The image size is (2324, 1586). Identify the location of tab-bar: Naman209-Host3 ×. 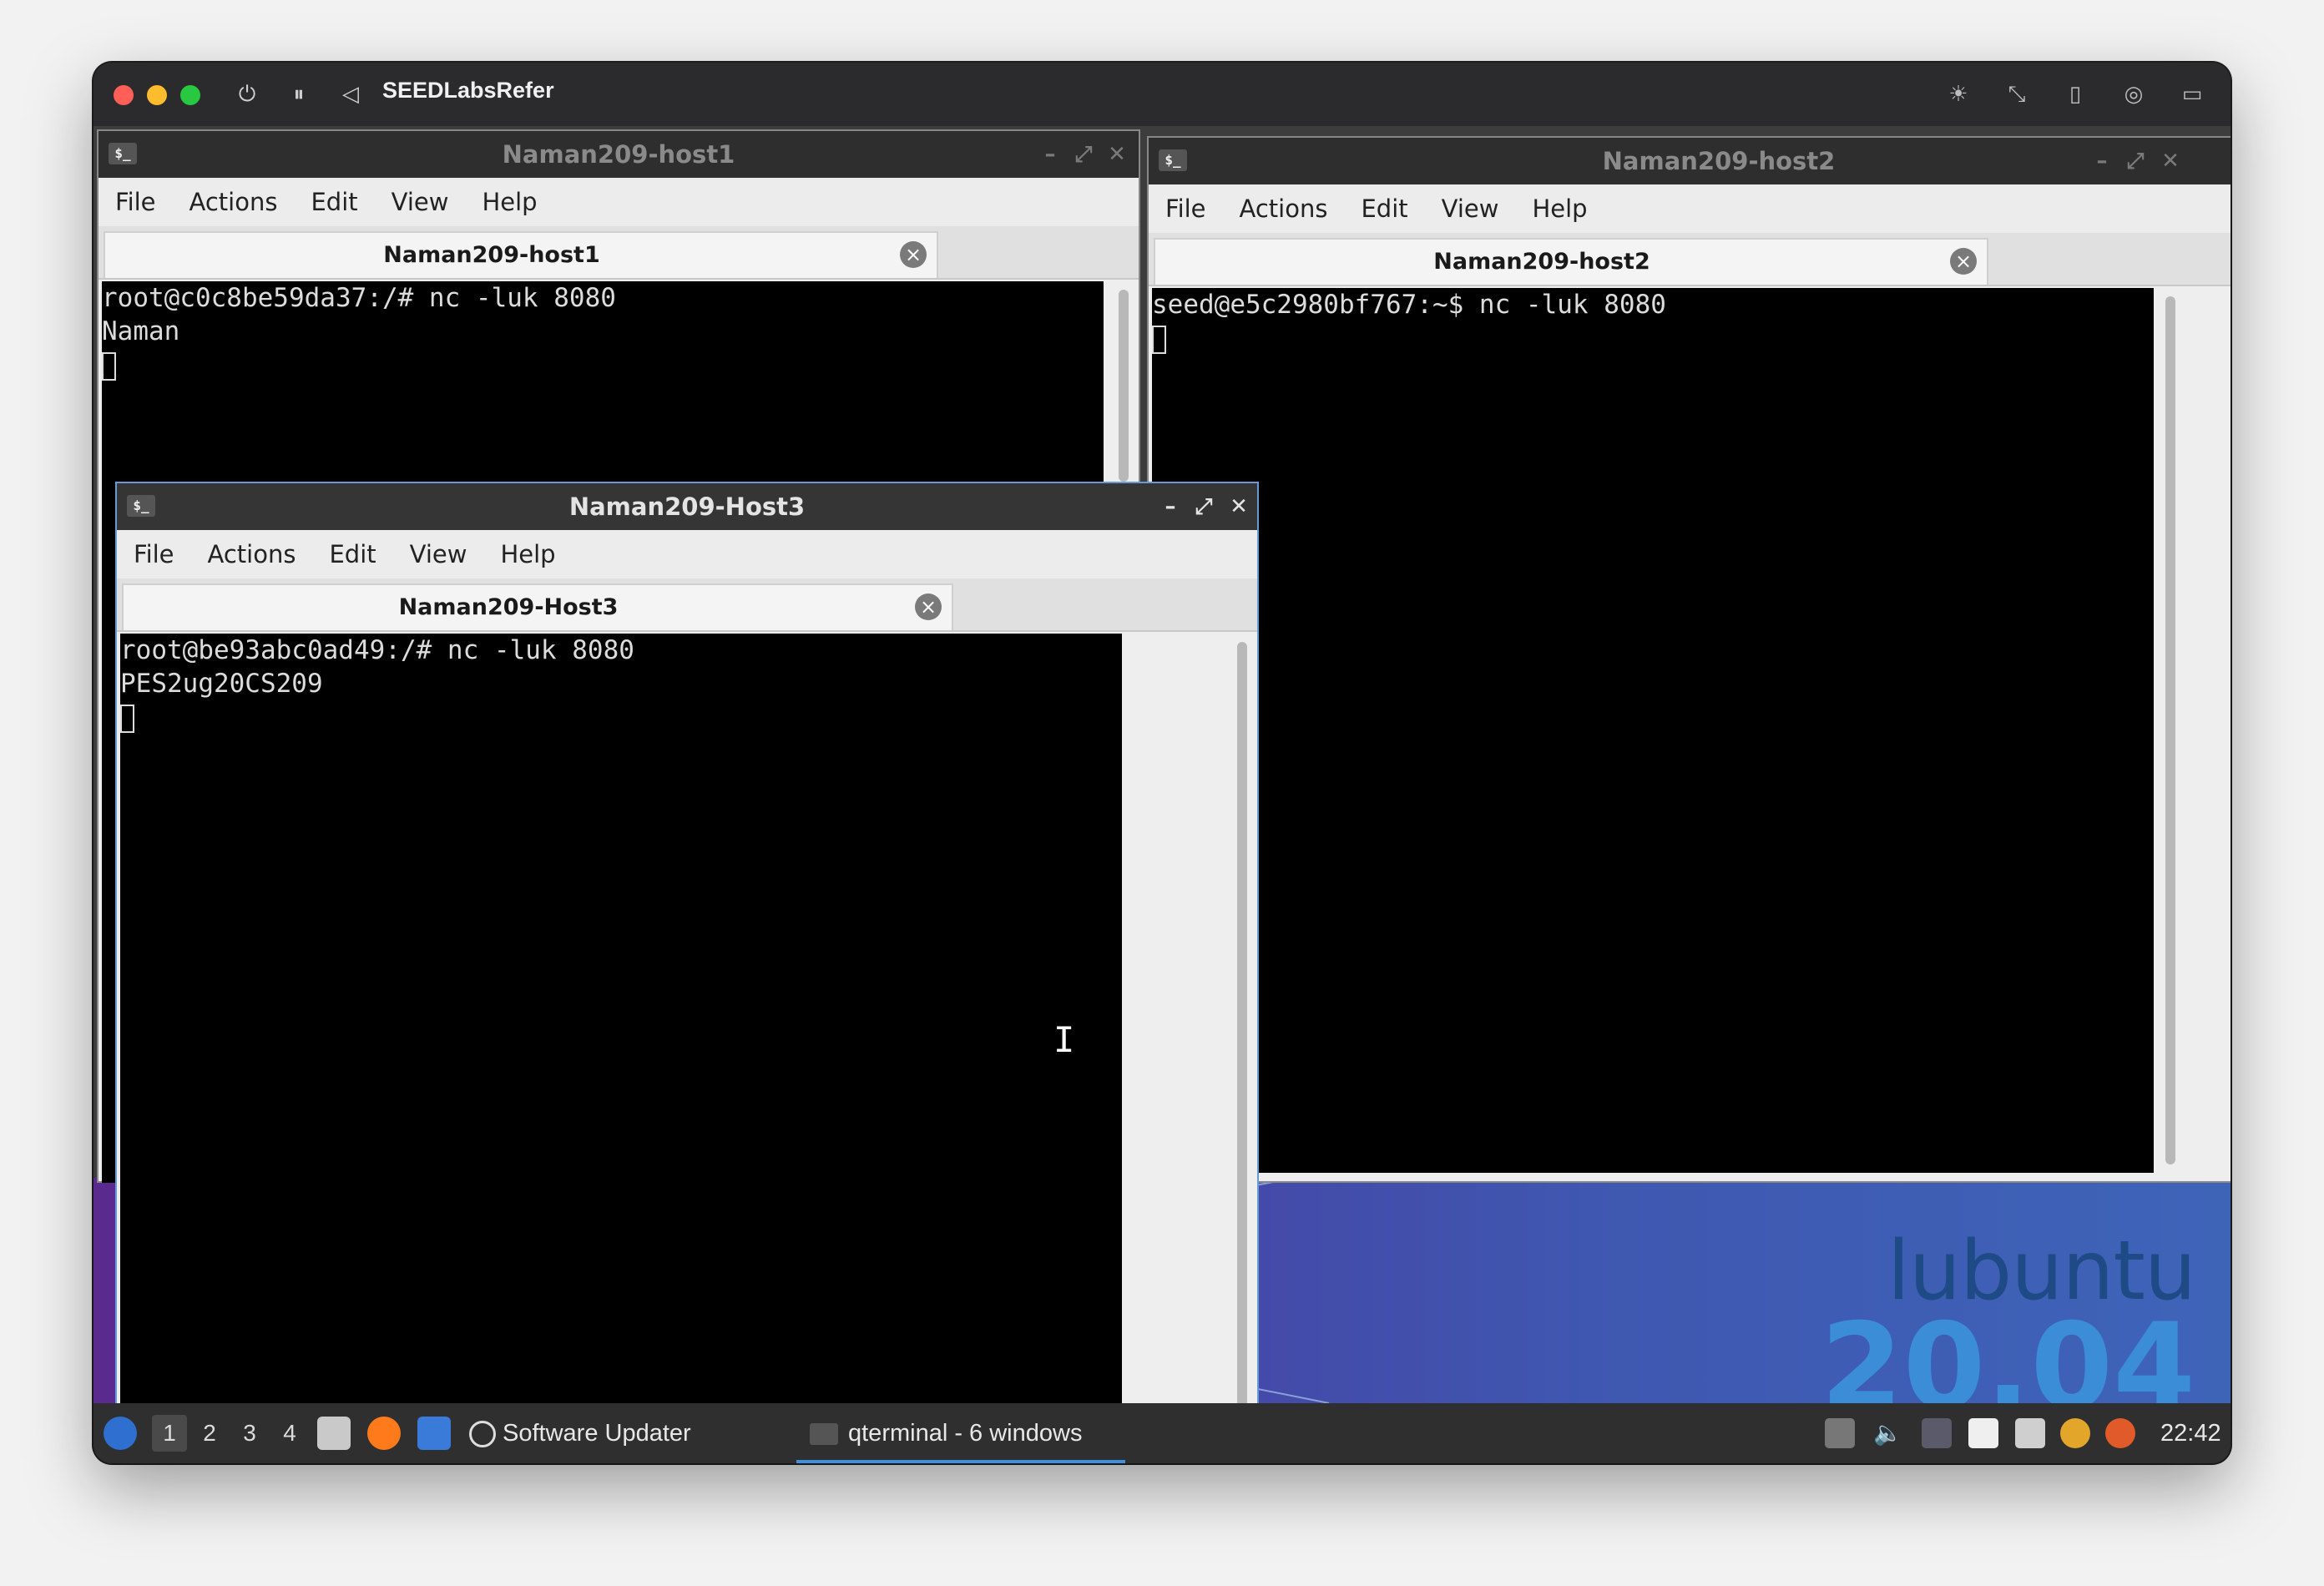
(687, 605).